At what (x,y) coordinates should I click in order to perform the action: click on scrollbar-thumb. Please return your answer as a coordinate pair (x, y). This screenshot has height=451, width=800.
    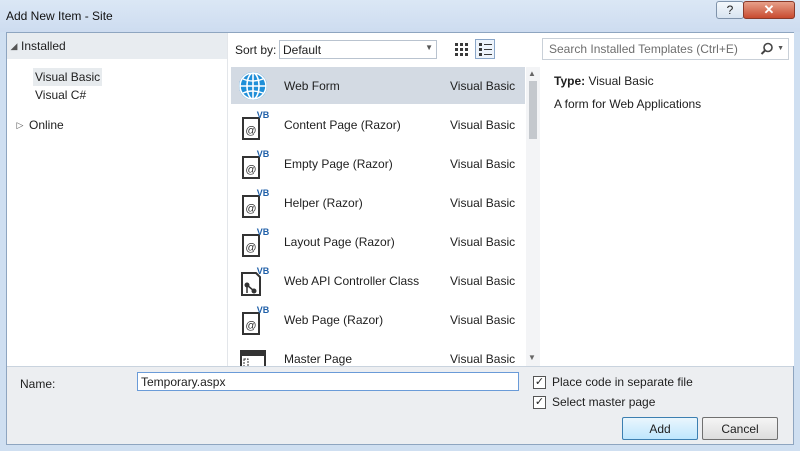
    Looking at the image, I should click on (533, 110).